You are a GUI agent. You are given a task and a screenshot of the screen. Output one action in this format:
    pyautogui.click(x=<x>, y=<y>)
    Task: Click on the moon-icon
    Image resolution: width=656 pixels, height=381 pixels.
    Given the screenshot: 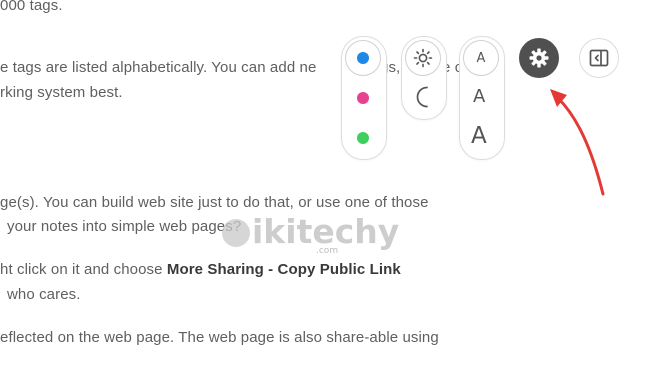 What is the action you would take?
    pyautogui.click(x=422, y=97)
    